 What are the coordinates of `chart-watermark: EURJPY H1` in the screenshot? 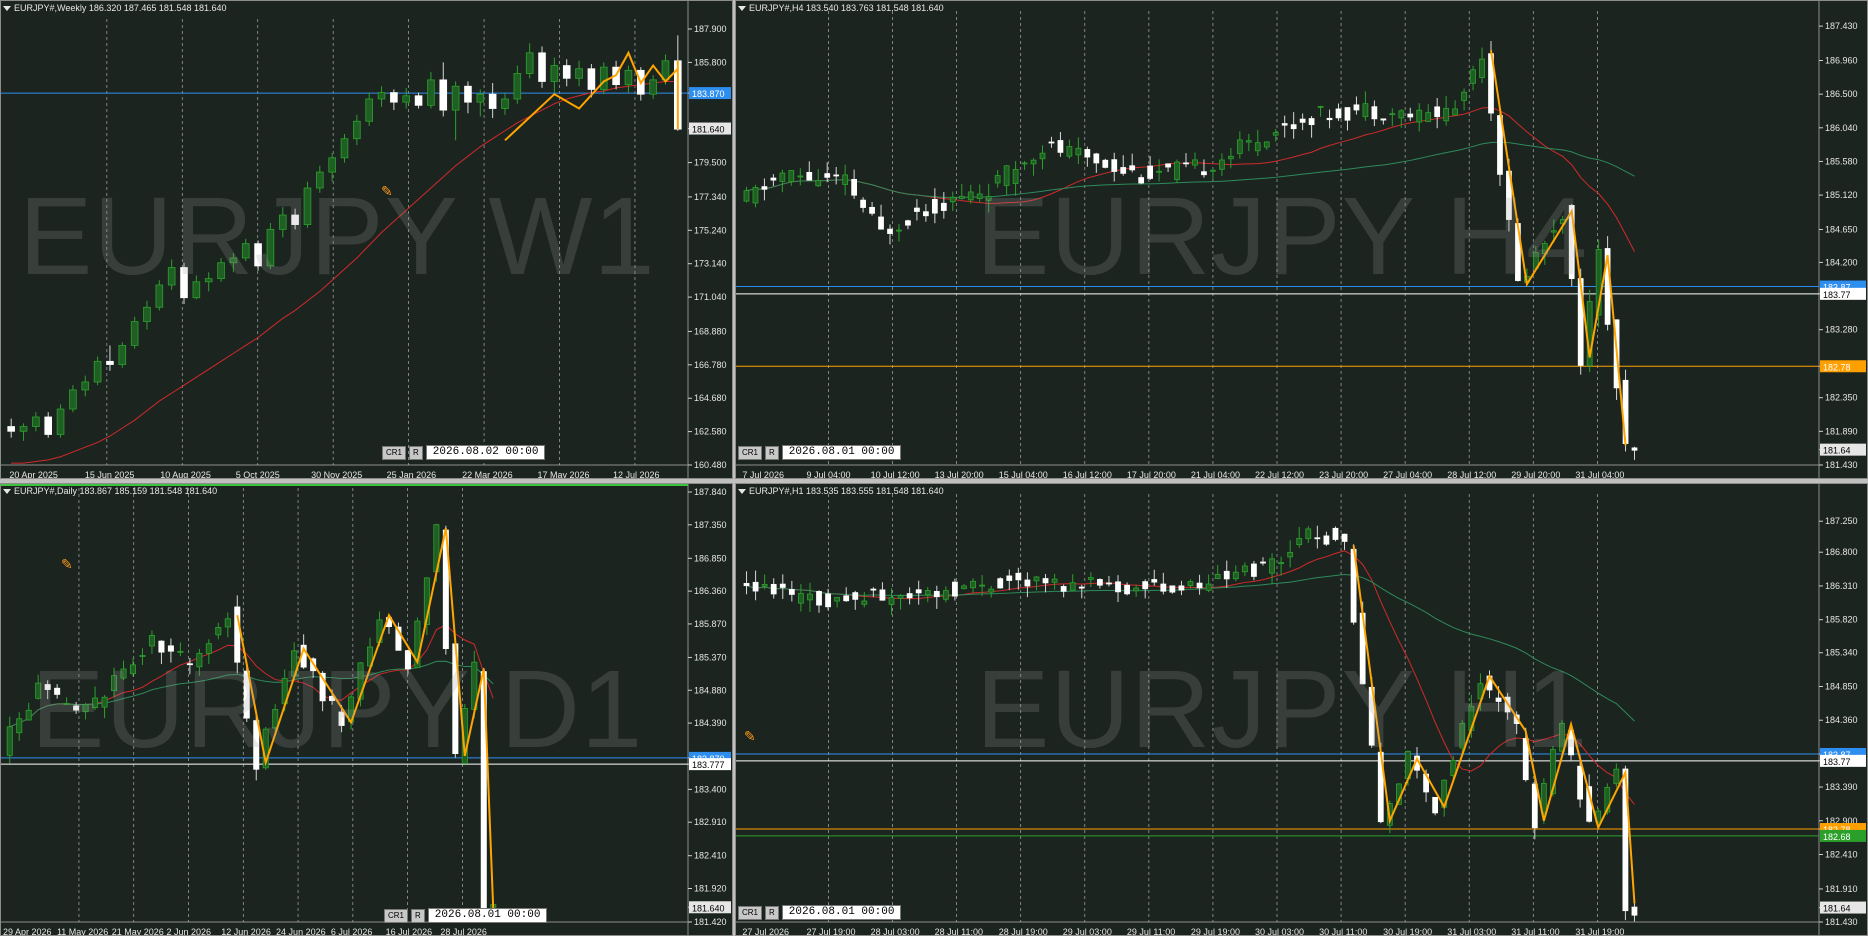 It's located at (1282, 709).